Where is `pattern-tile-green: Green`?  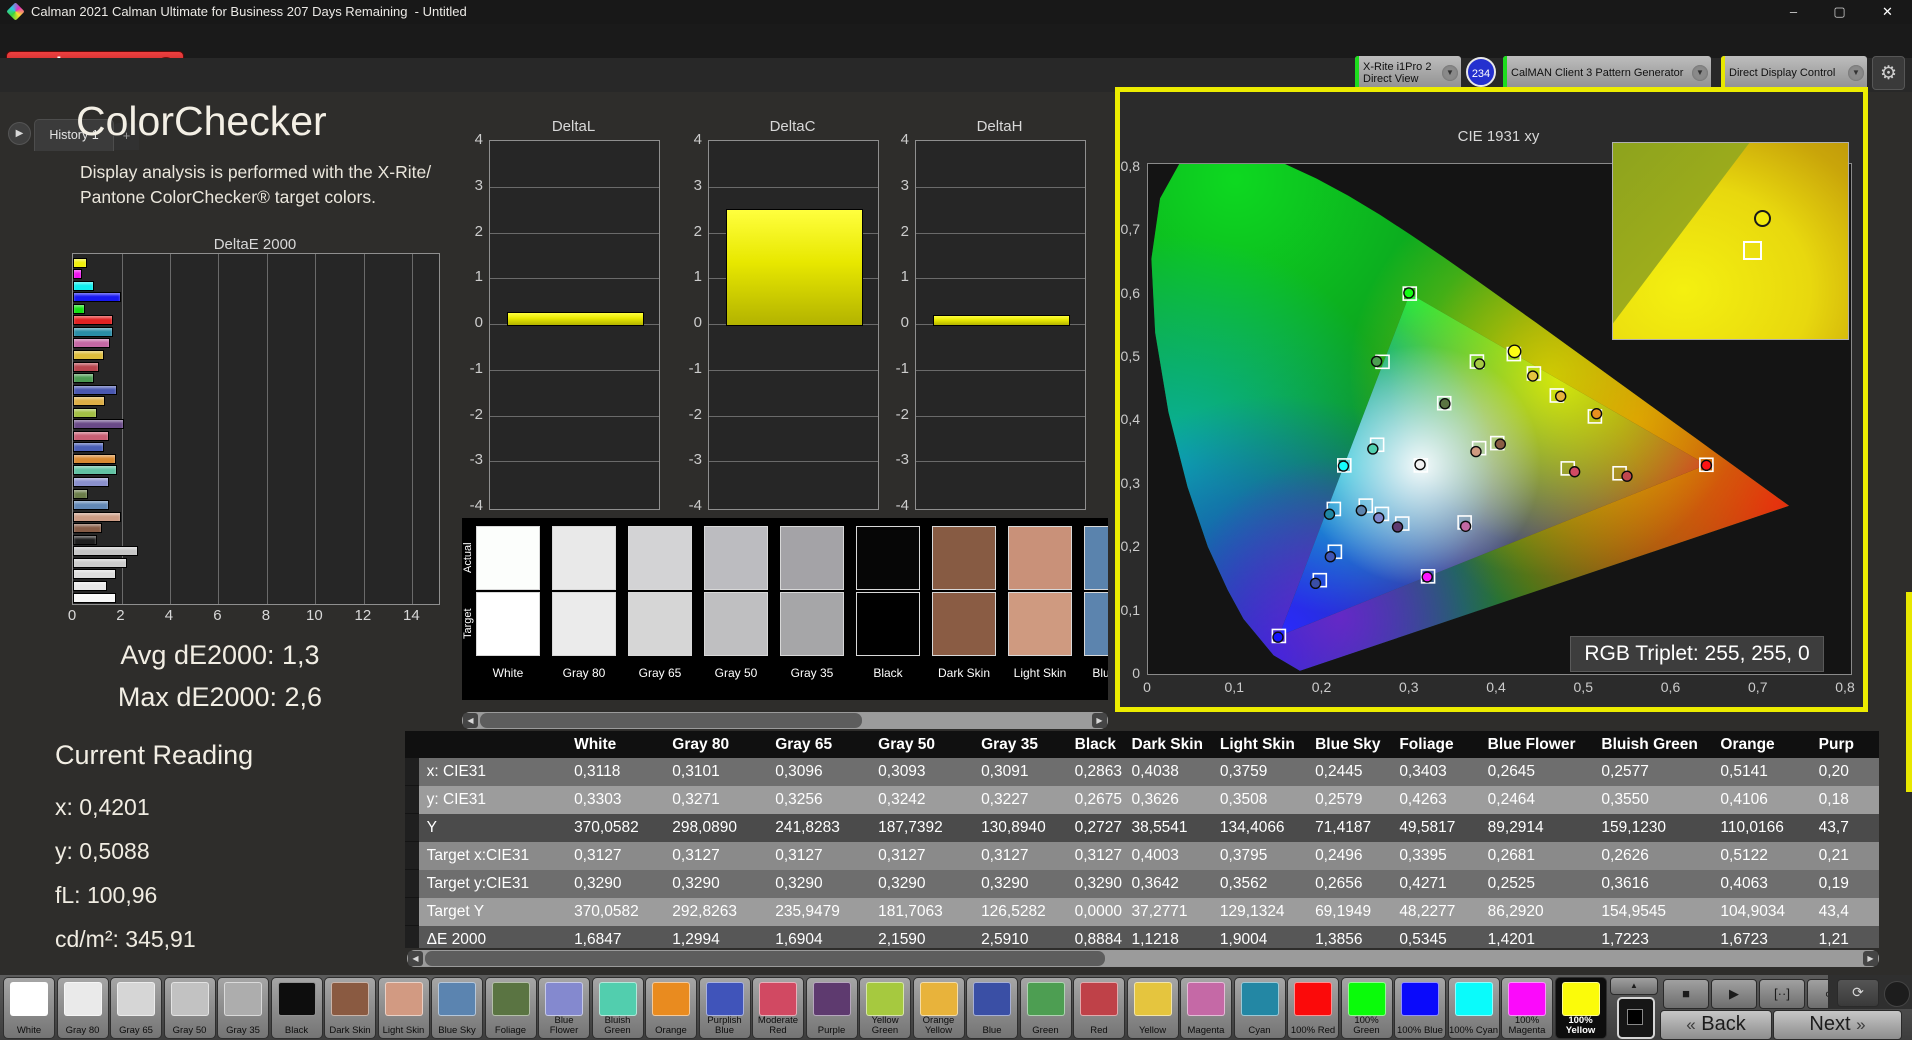
pattern-tile-green: Green is located at coordinates (1045, 1008).